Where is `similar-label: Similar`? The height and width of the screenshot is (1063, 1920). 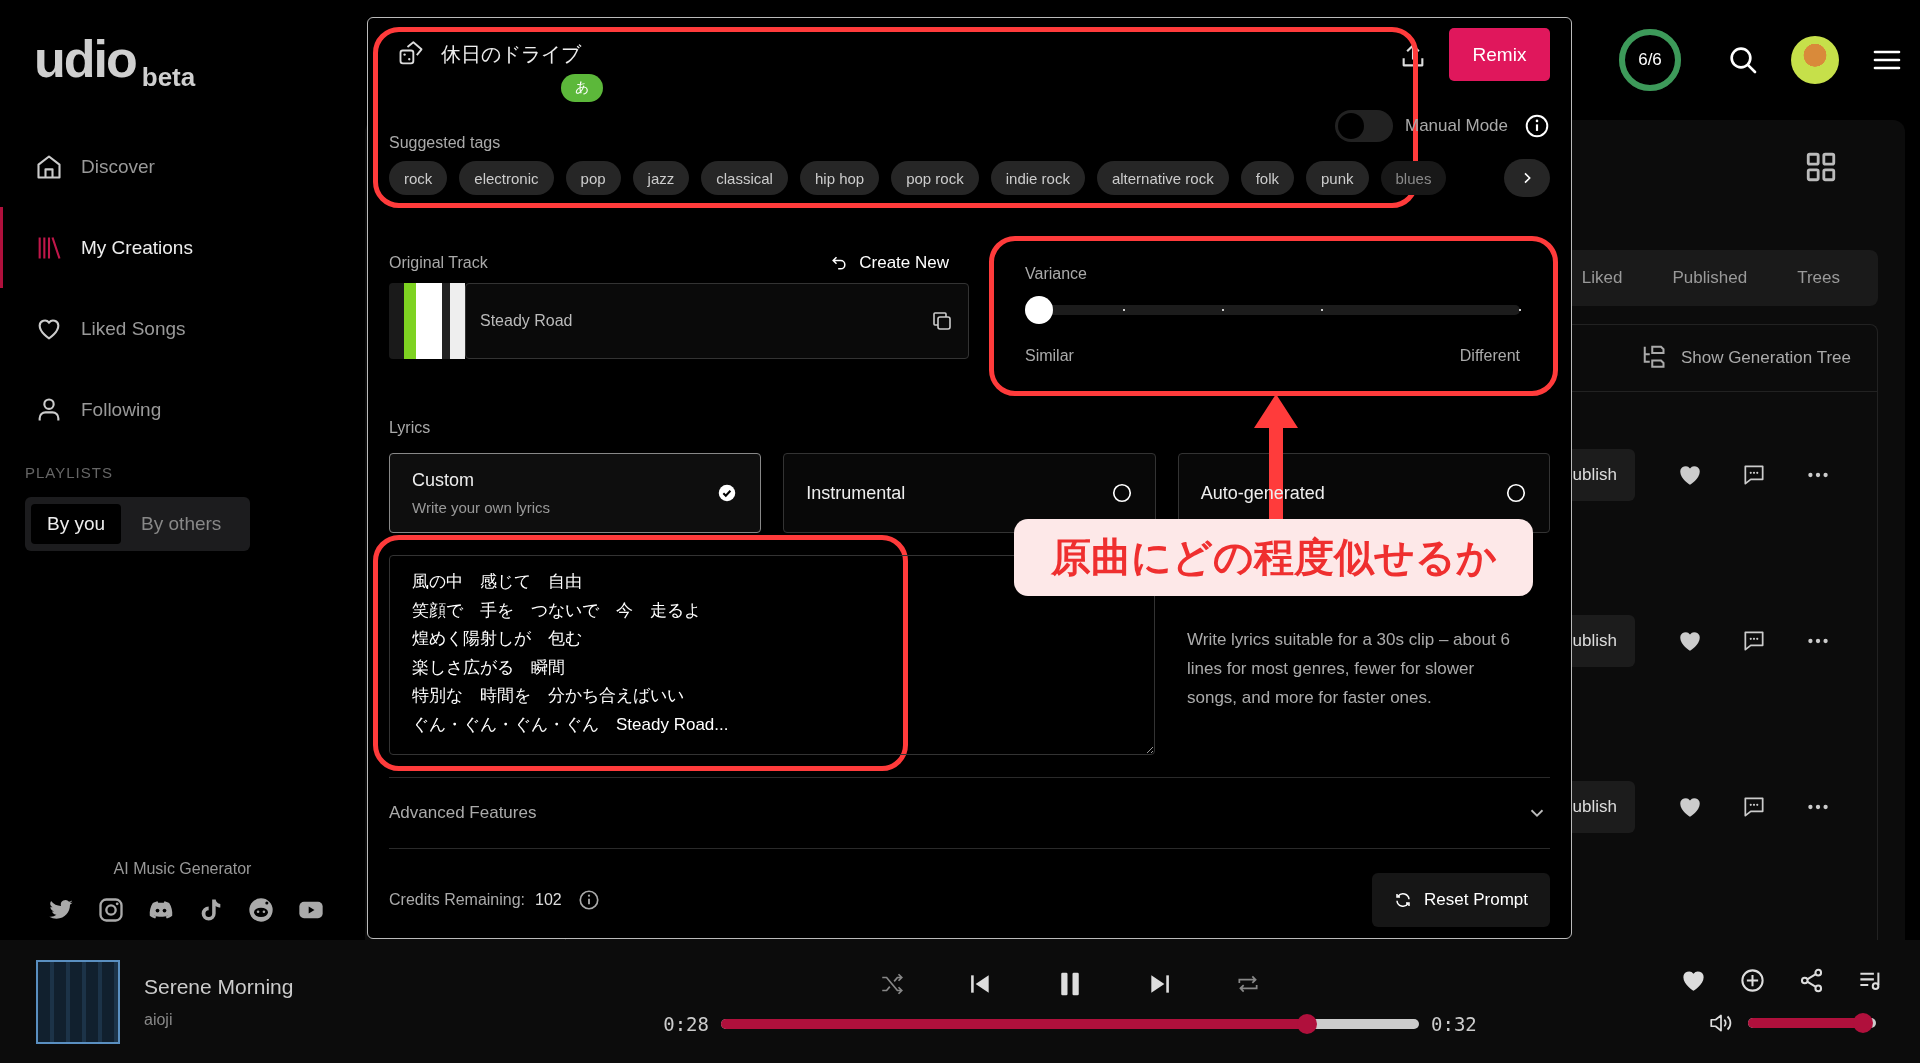
similar-label: Similar is located at coordinates (1049, 356).